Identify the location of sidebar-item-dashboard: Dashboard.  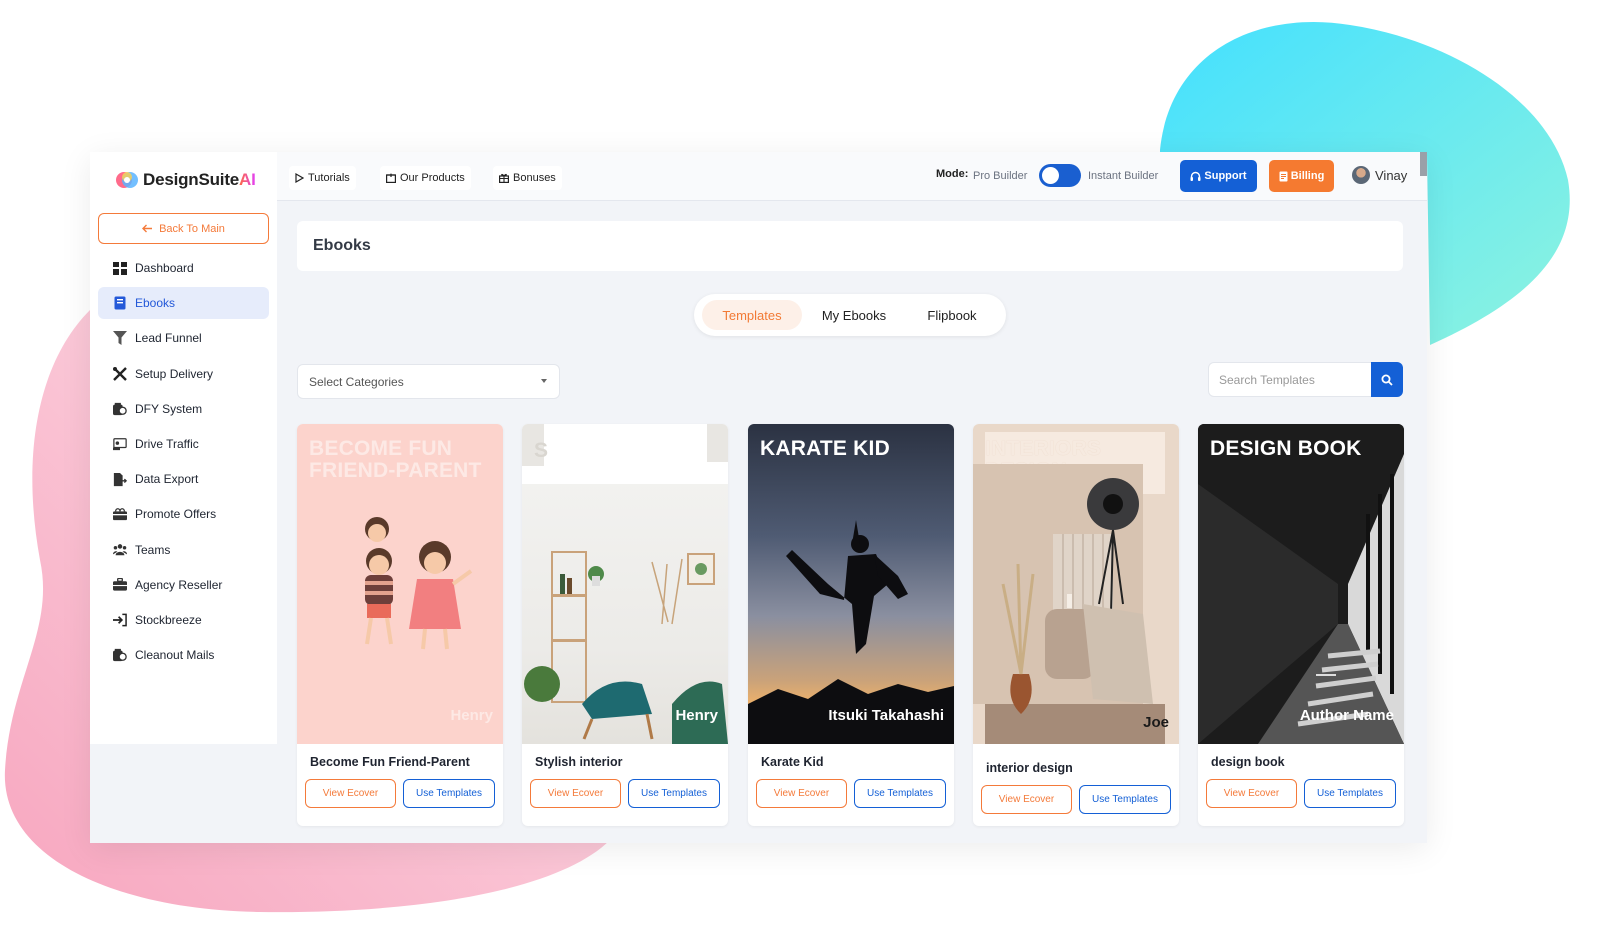
(183, 268).